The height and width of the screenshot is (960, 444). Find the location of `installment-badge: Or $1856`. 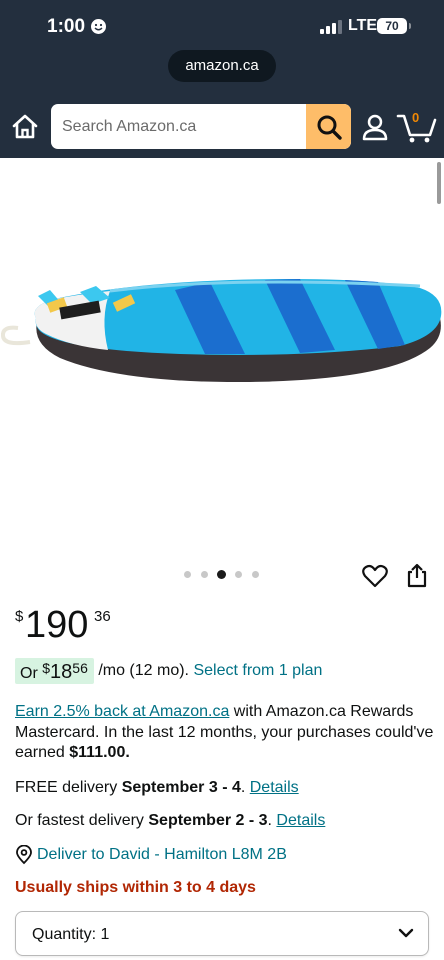

installment-badge: Or $1856 is located at coordinates (54, 671).